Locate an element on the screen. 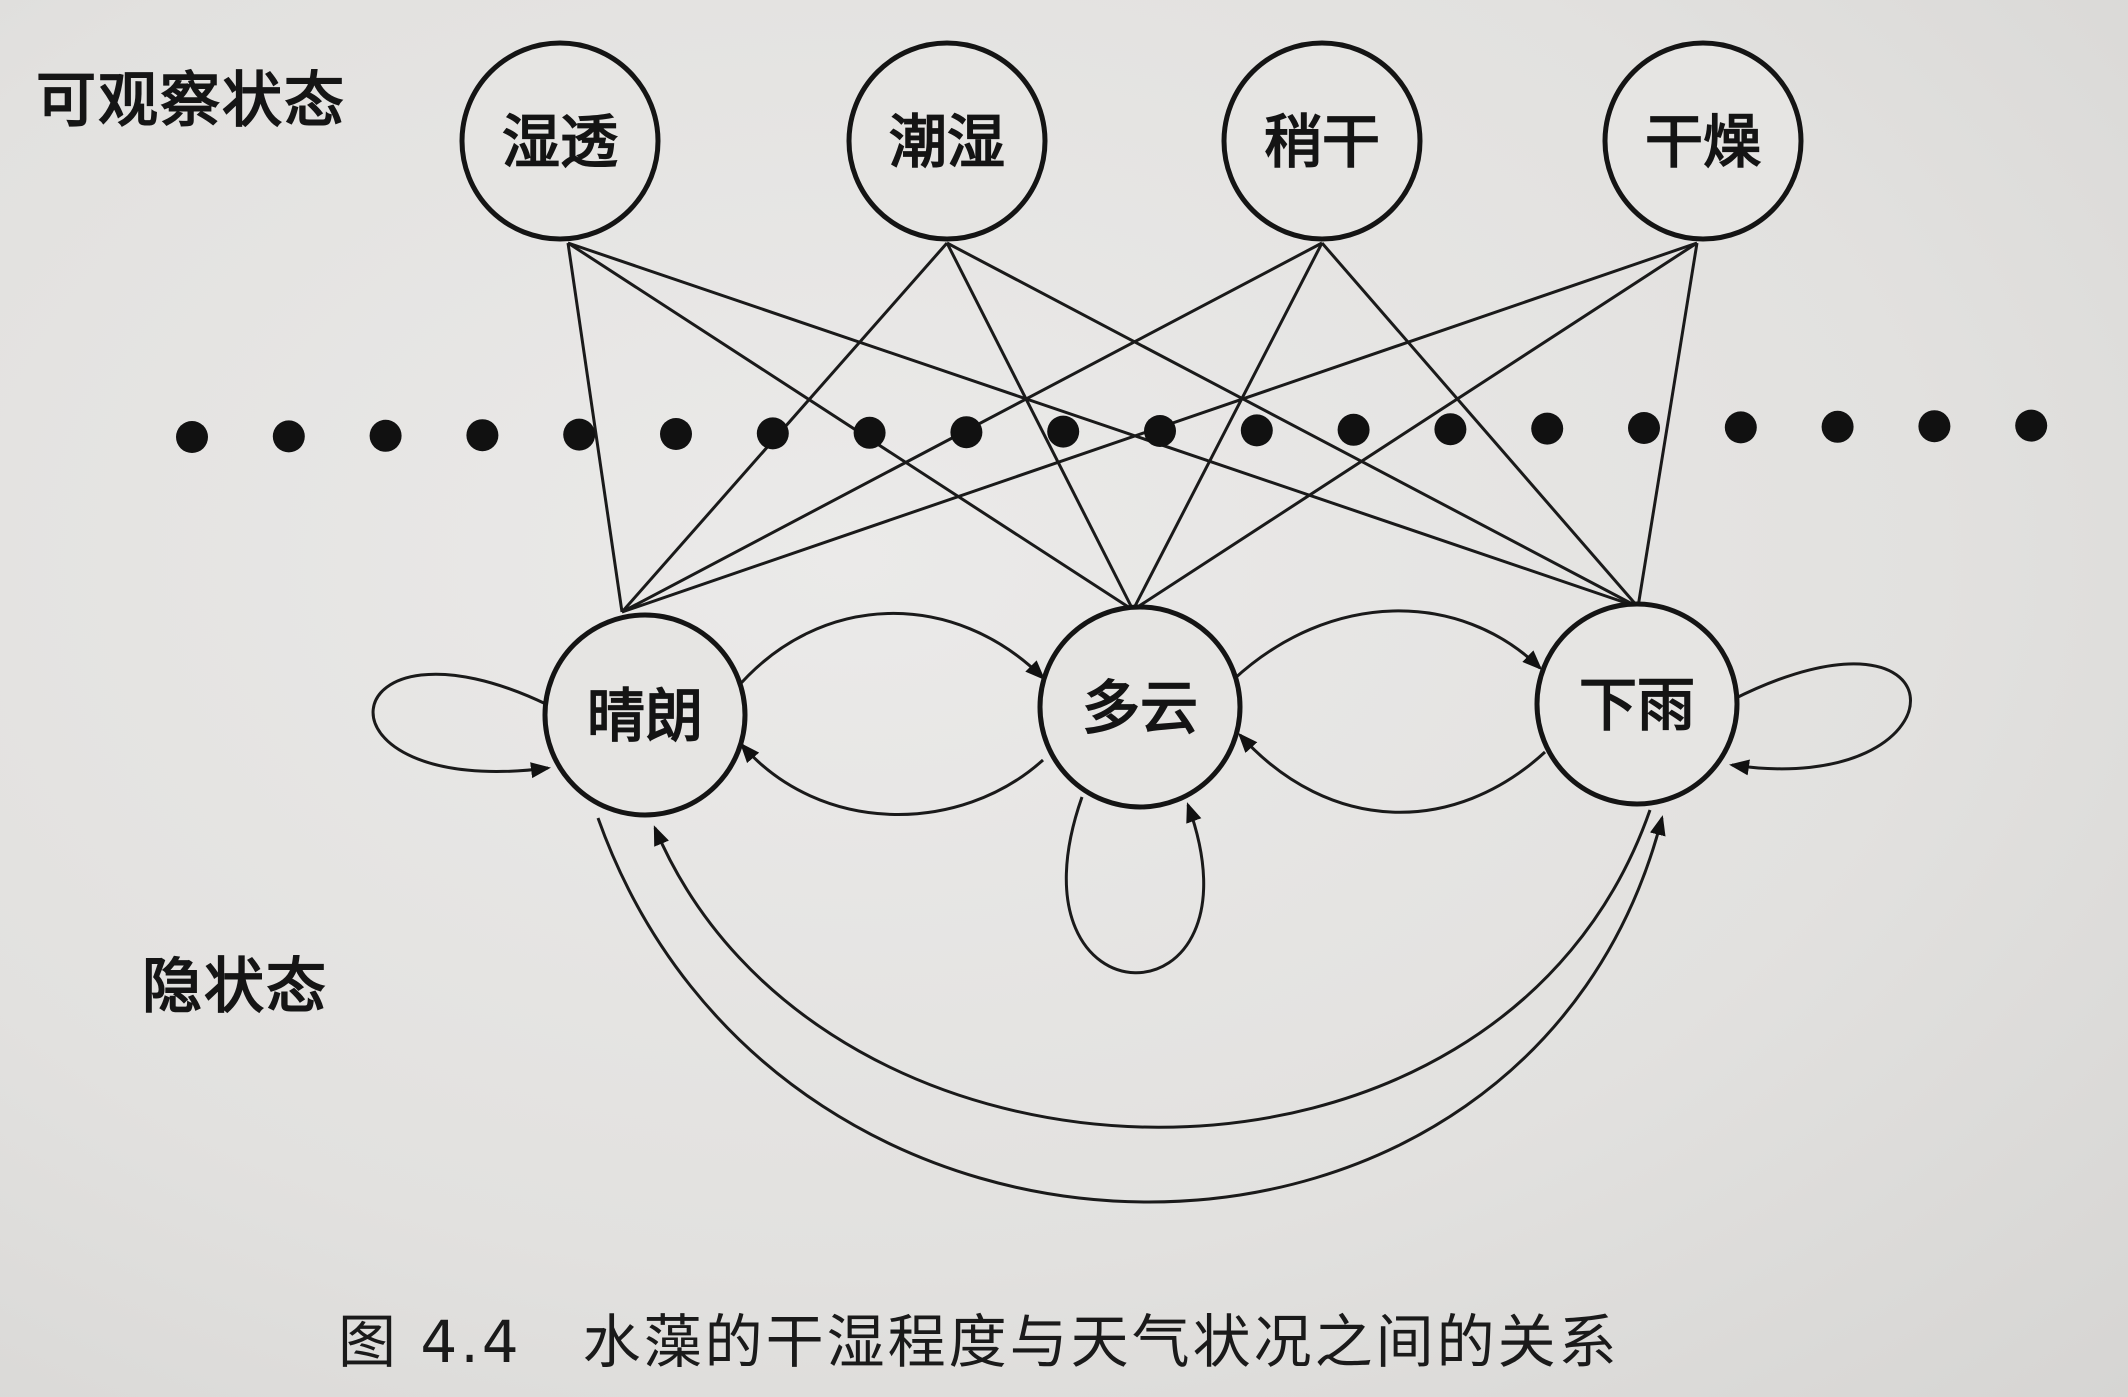 Image resolution: width=2128 pixels, height=1397 pixels. figure-caption: 图 4.4 水藻的干湿程度与天气状况之间的关系 is located at coordinates (979, 1342).